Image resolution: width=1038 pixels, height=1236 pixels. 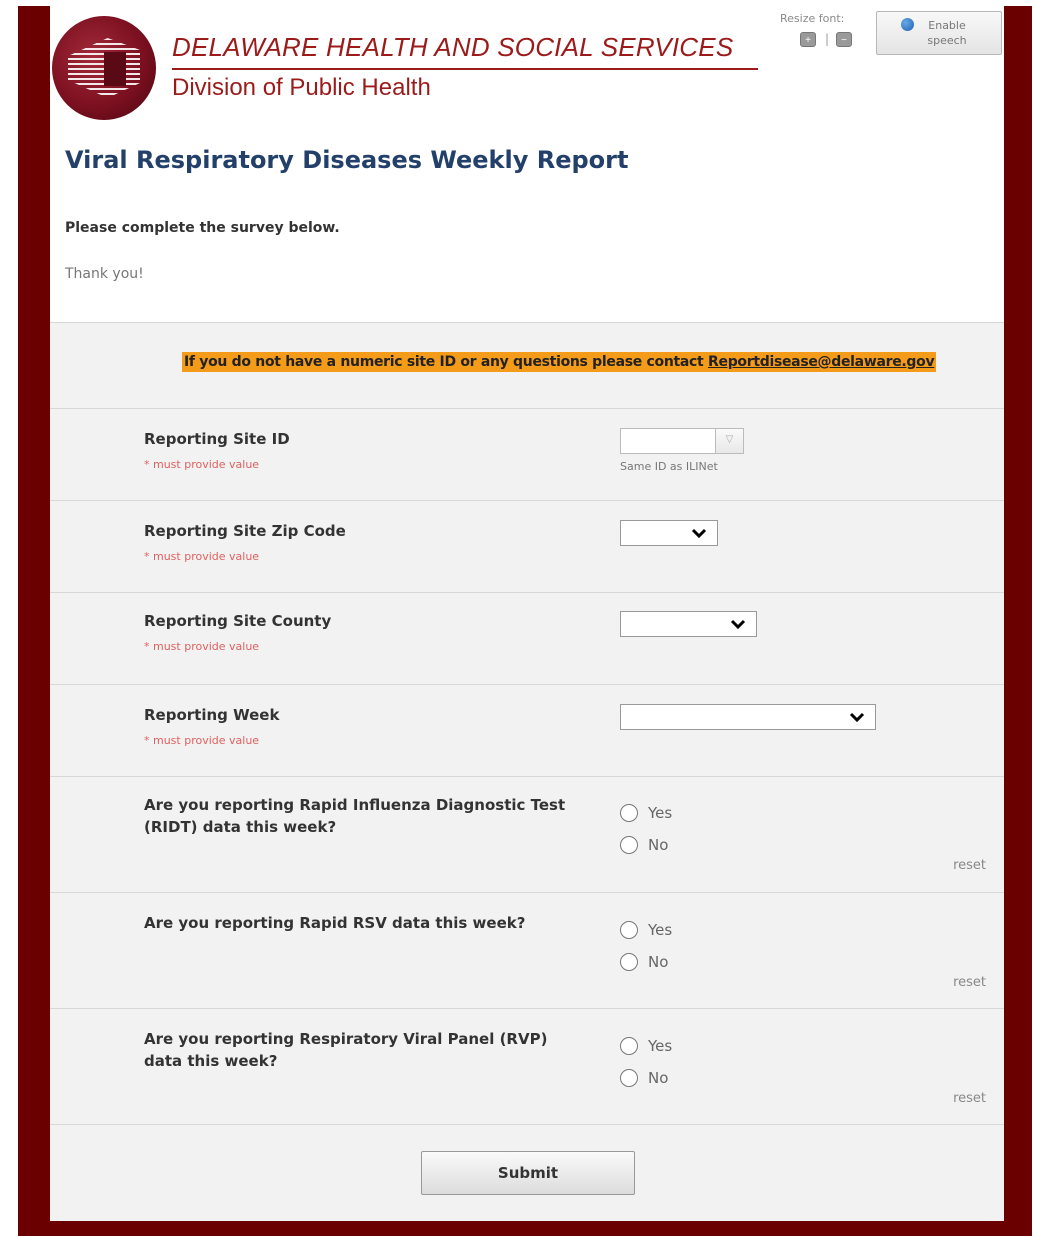 I want to click on survey-intro: Please complete the survey below., so click(x=202, y=228).